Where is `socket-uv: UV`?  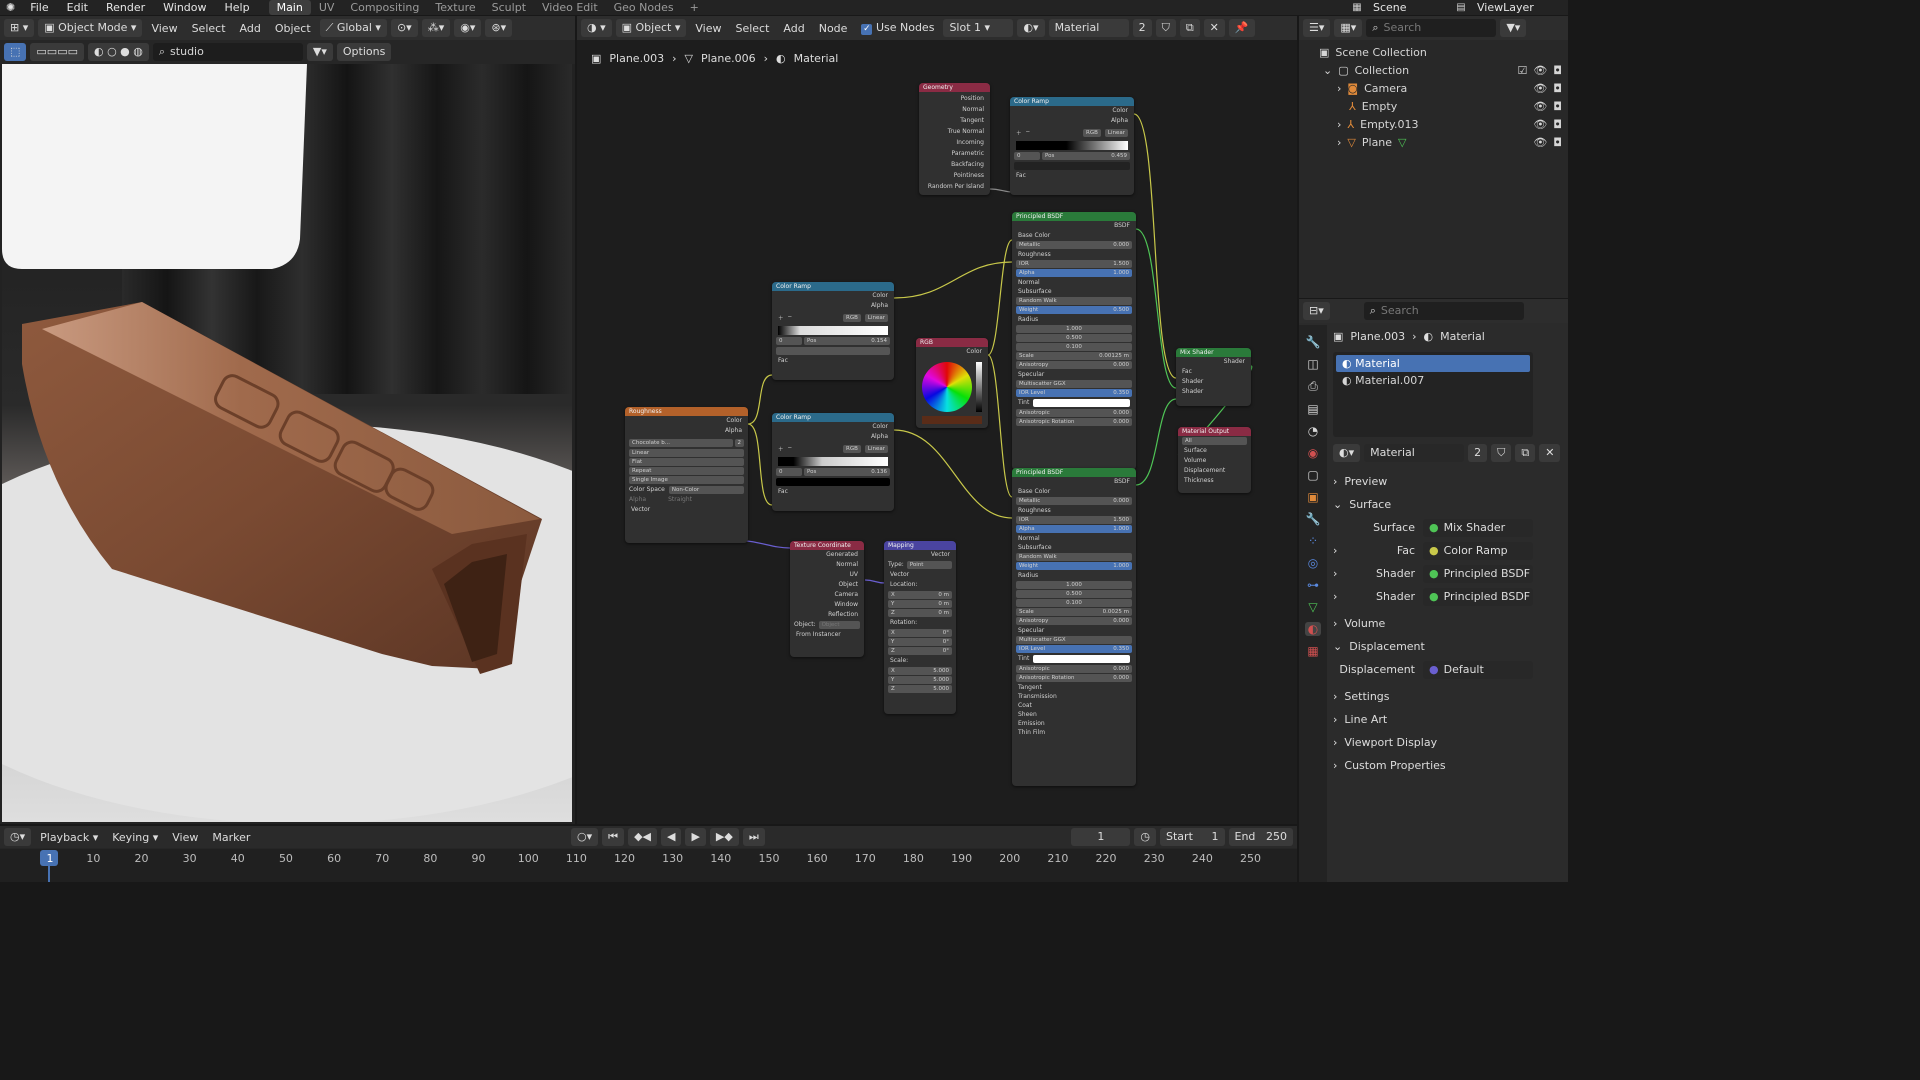 socket-uv: UV is located at coordinates (827, 575).